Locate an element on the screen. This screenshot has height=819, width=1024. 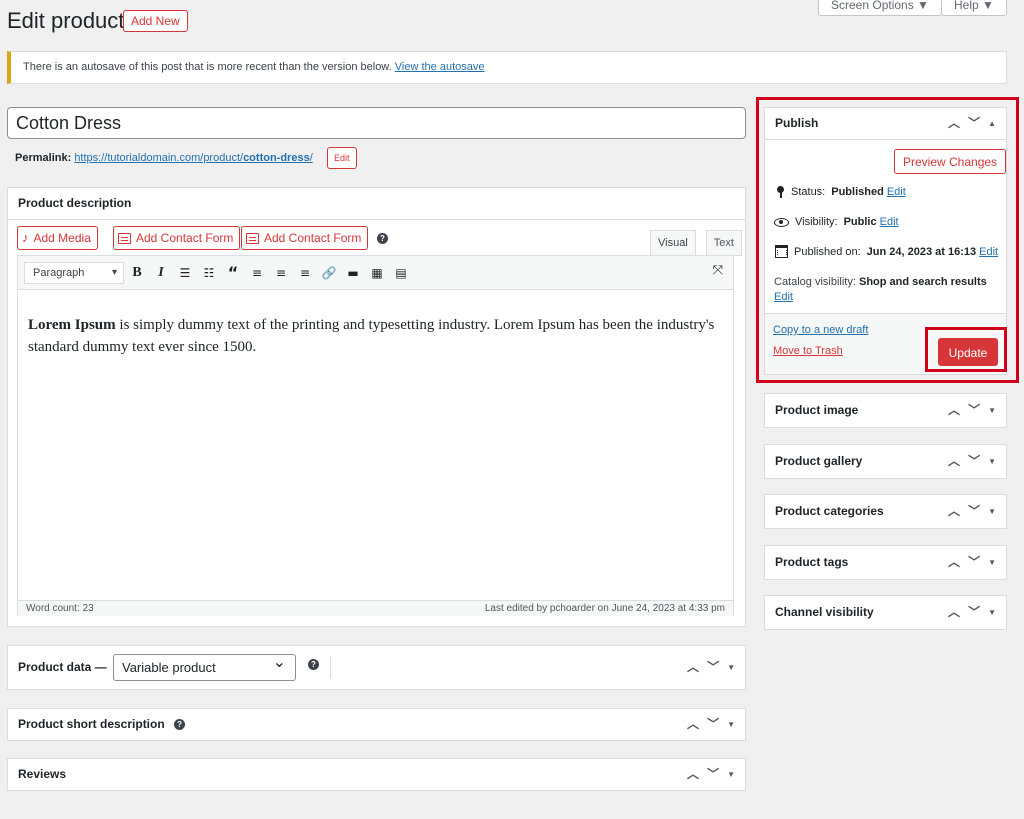
add-contact-form-button-2: Add Contact Form is located at coordinates (305, 238).